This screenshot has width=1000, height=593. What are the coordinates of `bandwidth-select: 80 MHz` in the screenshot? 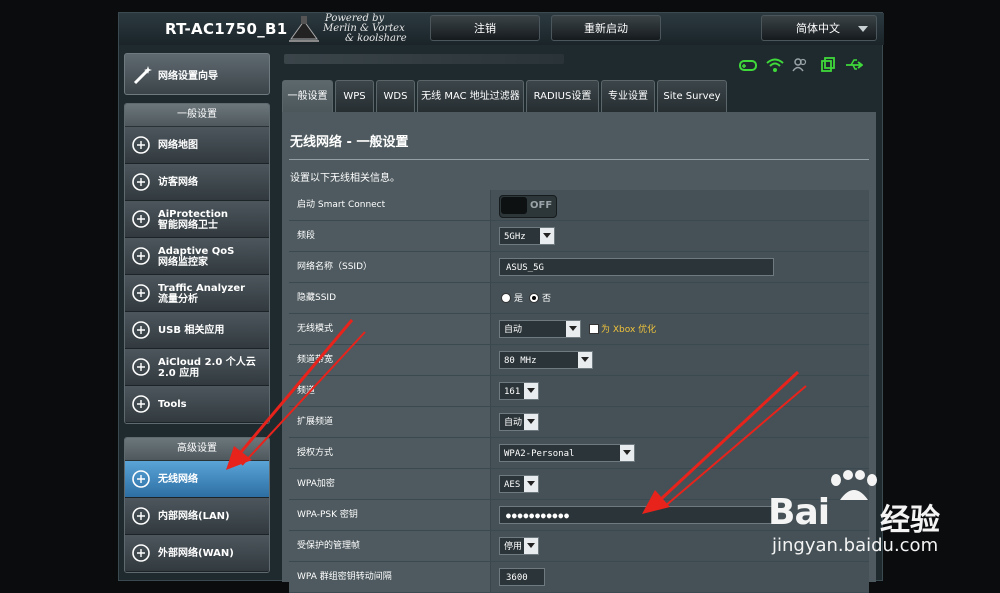 It's located at (546, 360).